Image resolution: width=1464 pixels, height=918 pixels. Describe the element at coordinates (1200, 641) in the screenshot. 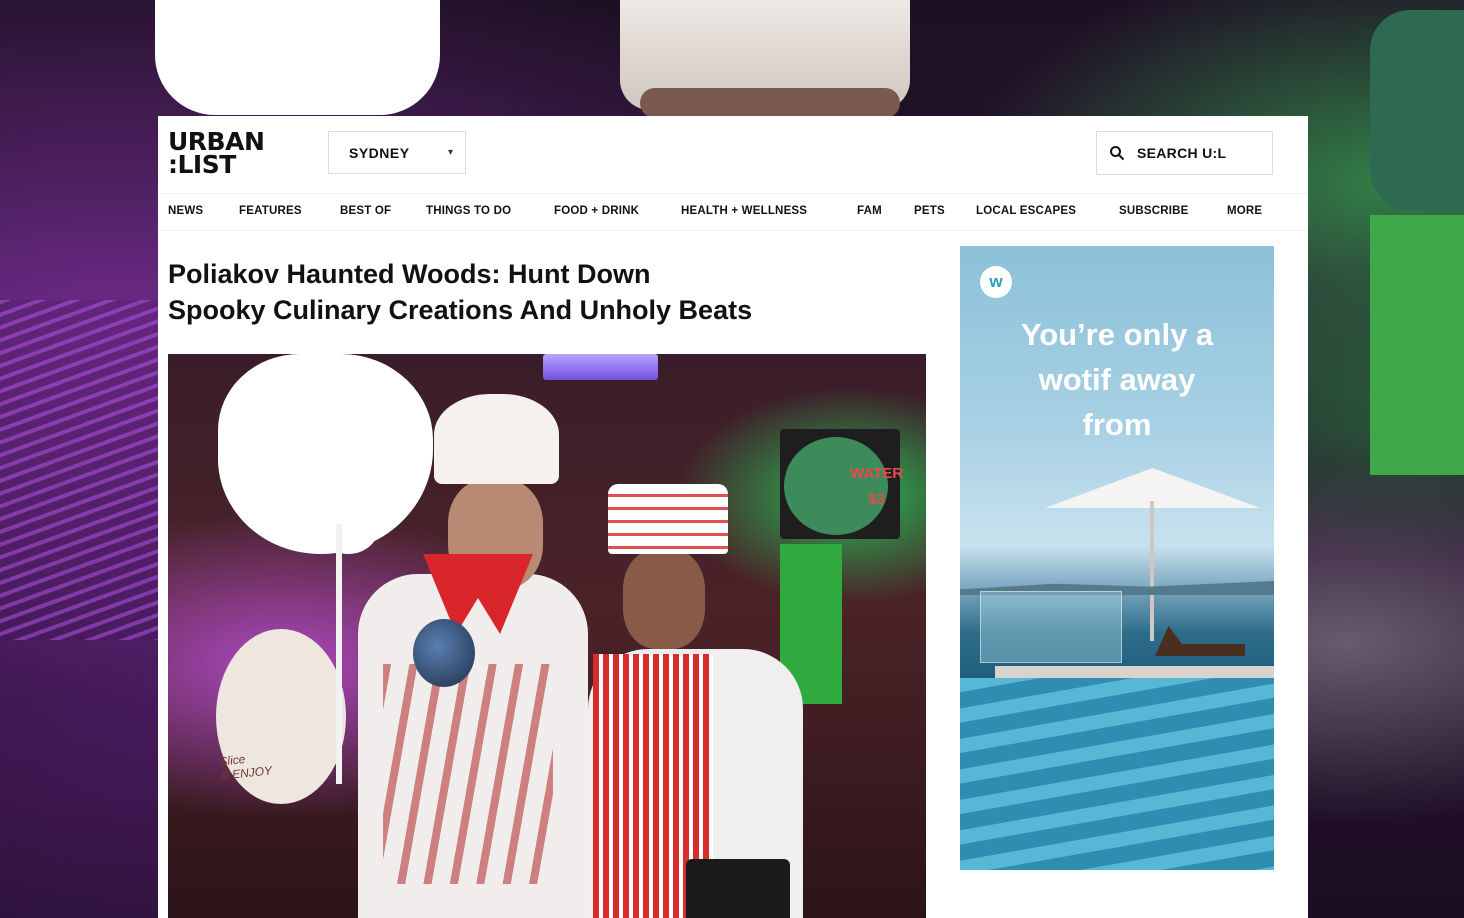

I see `sun-lounger` at that location.